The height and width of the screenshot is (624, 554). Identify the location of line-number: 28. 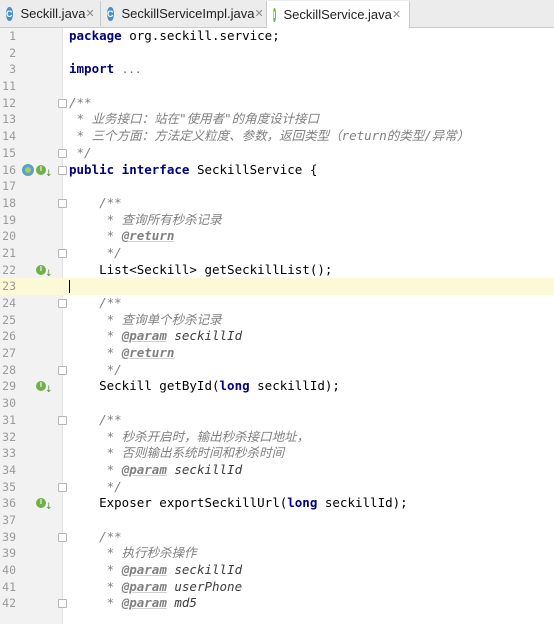
(9, 369).